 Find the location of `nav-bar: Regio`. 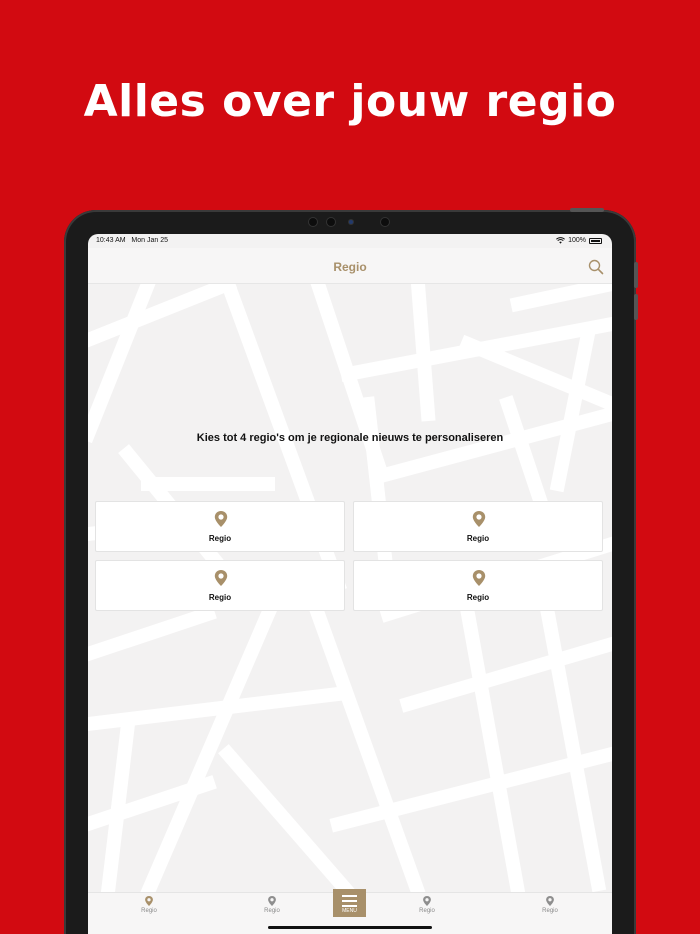

nav-bar: Regio is located at coordinates (350, 266).